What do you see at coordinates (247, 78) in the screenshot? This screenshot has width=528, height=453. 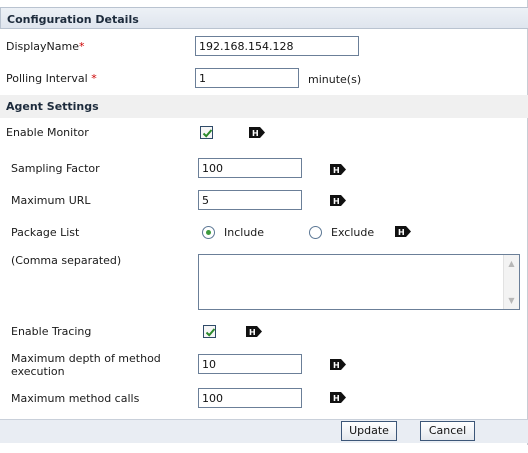 I see `polling-interval-input` at bounding box center [247, 78].